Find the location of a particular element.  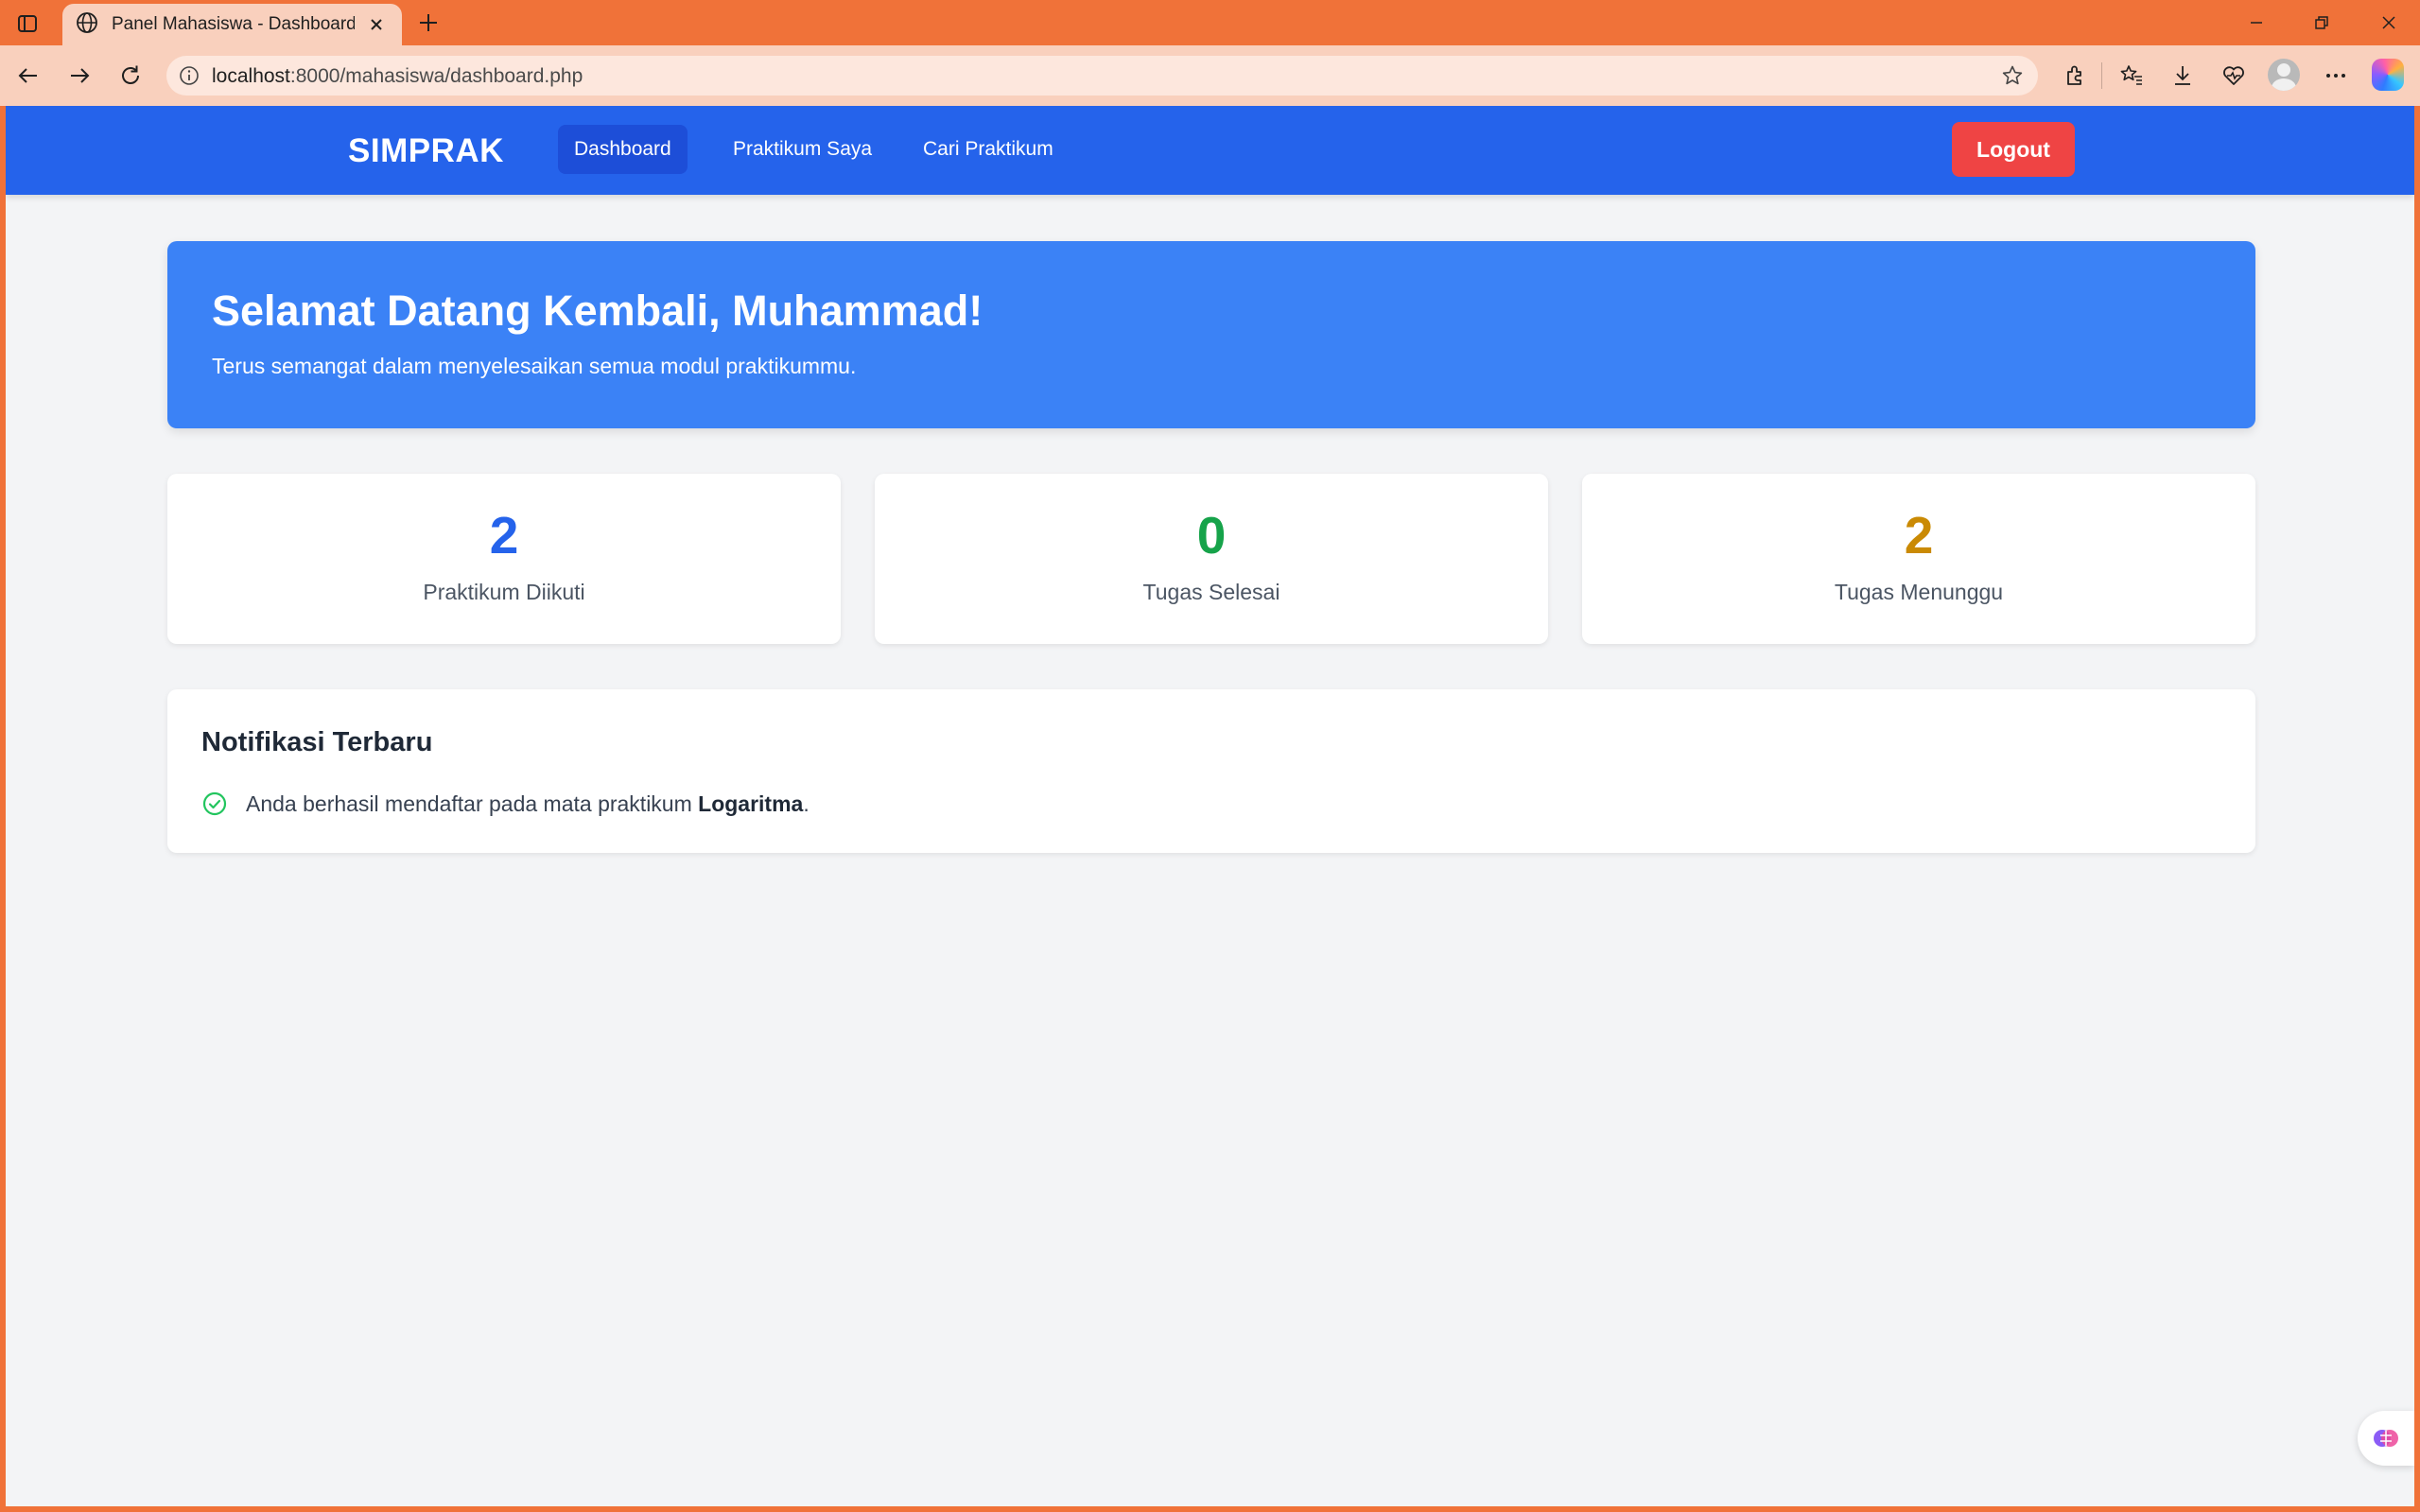

toolbar-separator is located at coordinates (2101, 76).